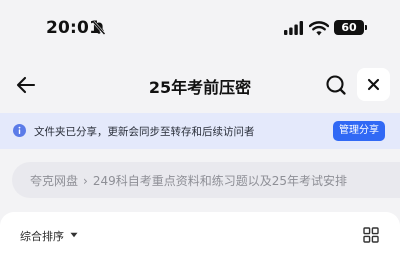  What do you see at coordinates (336, 85) in the screenshot?
I see `search-icon` at bounding box center [336, 85].